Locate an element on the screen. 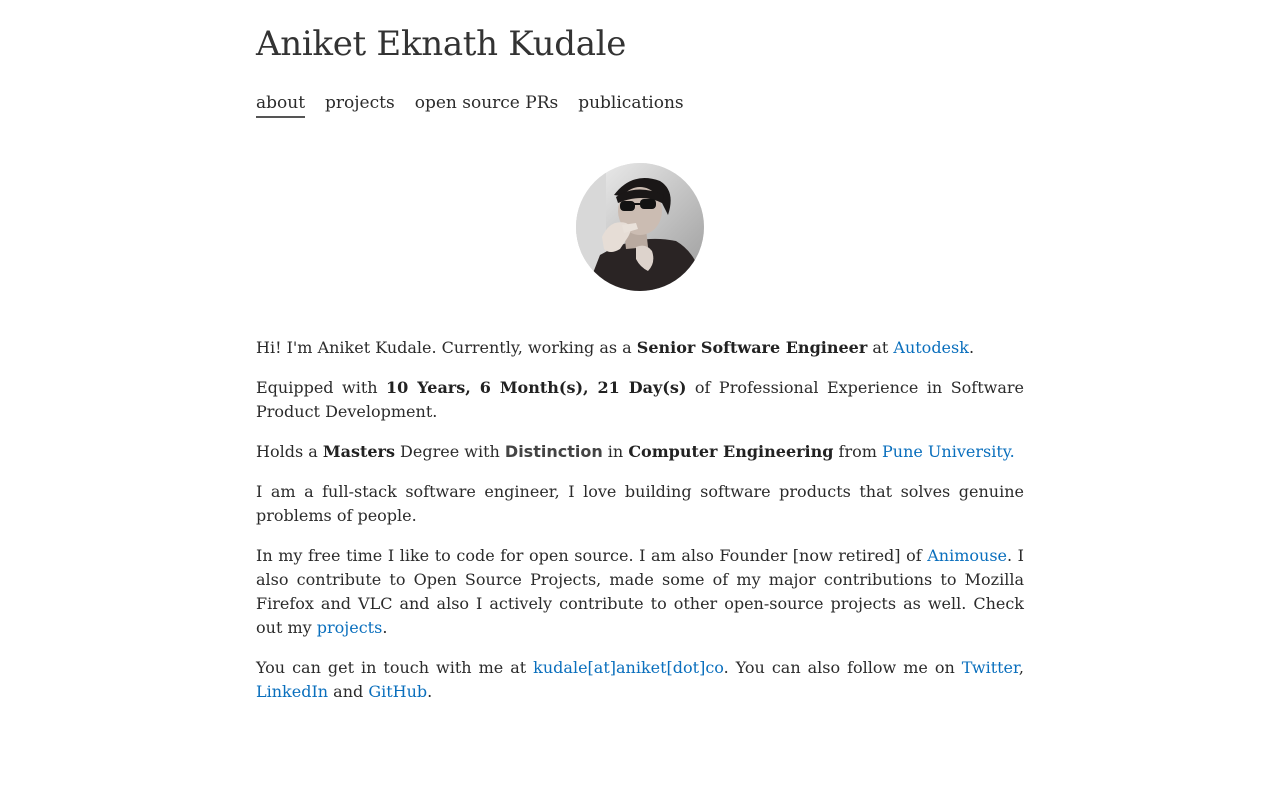  education-text-mid2: in is located at coordinates (615, 451).